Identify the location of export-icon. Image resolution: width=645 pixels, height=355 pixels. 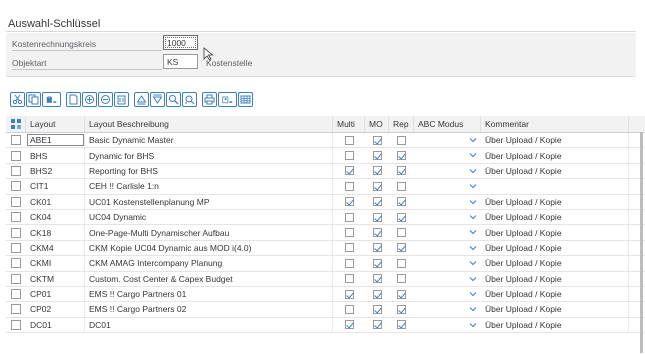
(227, 99).